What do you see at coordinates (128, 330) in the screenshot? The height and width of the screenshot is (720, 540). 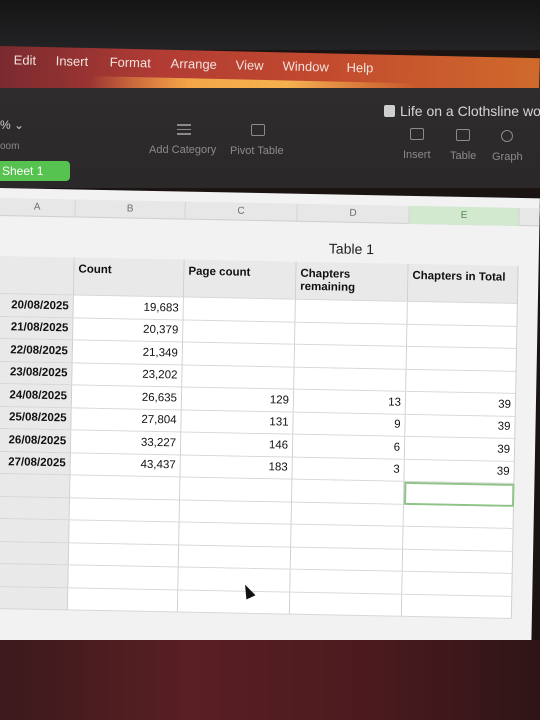 I see `table-cell: 20,379` at bounding box center [128, 330].